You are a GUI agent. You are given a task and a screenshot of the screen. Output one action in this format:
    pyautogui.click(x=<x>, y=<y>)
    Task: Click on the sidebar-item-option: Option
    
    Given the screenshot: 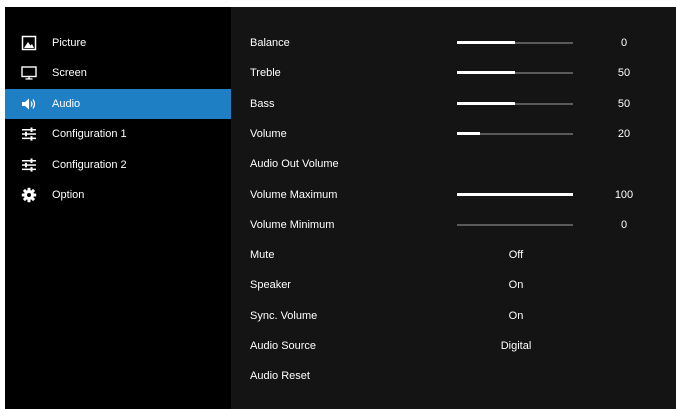 What is the action you would take?
    pyautogui.click(x=118, y=195)
    